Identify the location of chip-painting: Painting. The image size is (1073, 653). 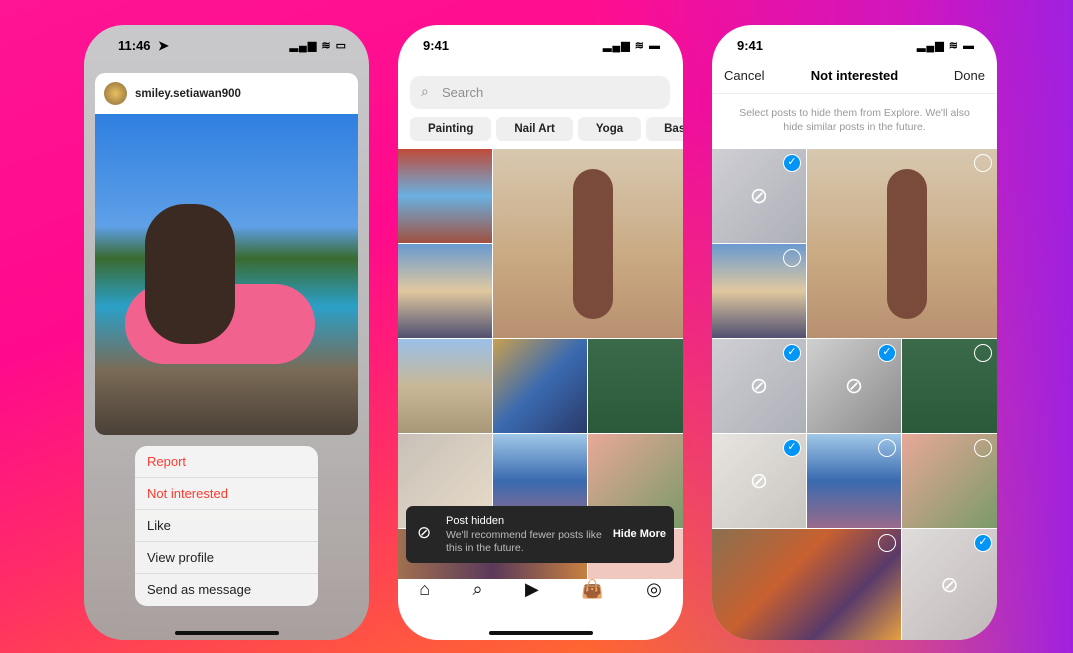
(451, 129).